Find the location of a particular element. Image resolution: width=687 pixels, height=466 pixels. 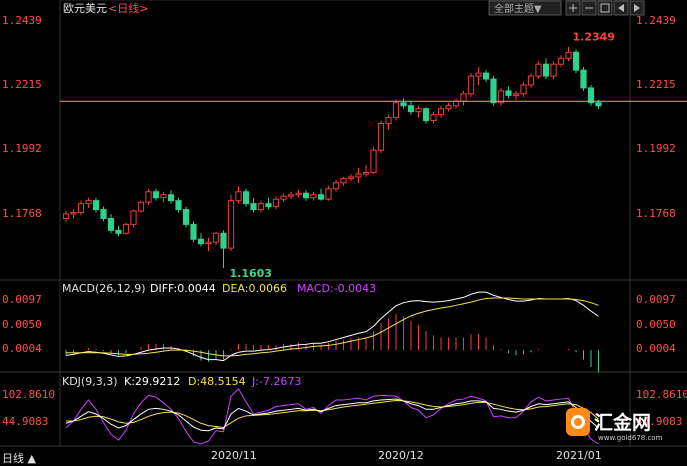

kdj-d-value: D:48.5154 is located at coordinates (217, 381).